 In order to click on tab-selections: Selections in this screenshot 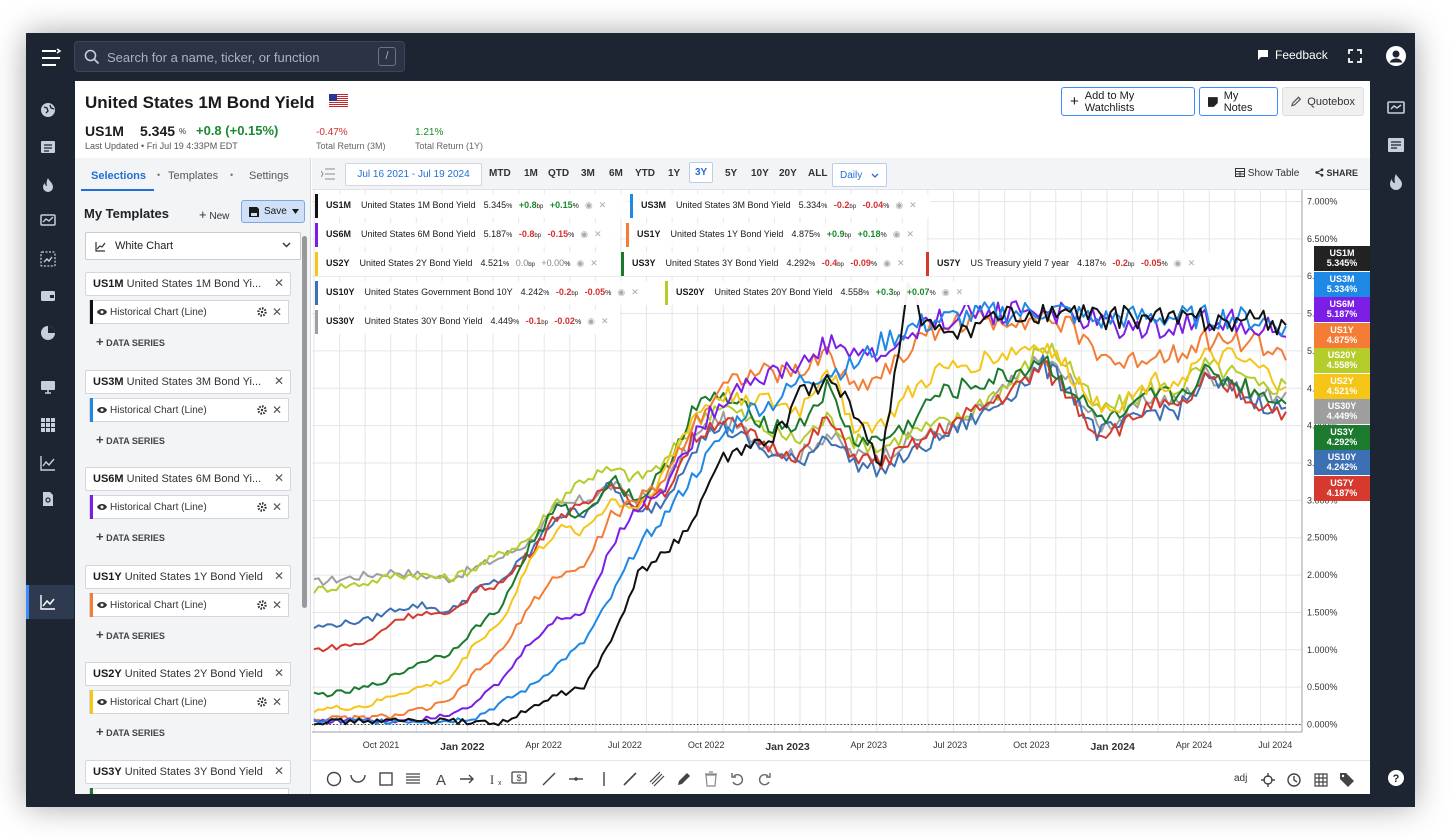, I will do `click(118, 176)`.